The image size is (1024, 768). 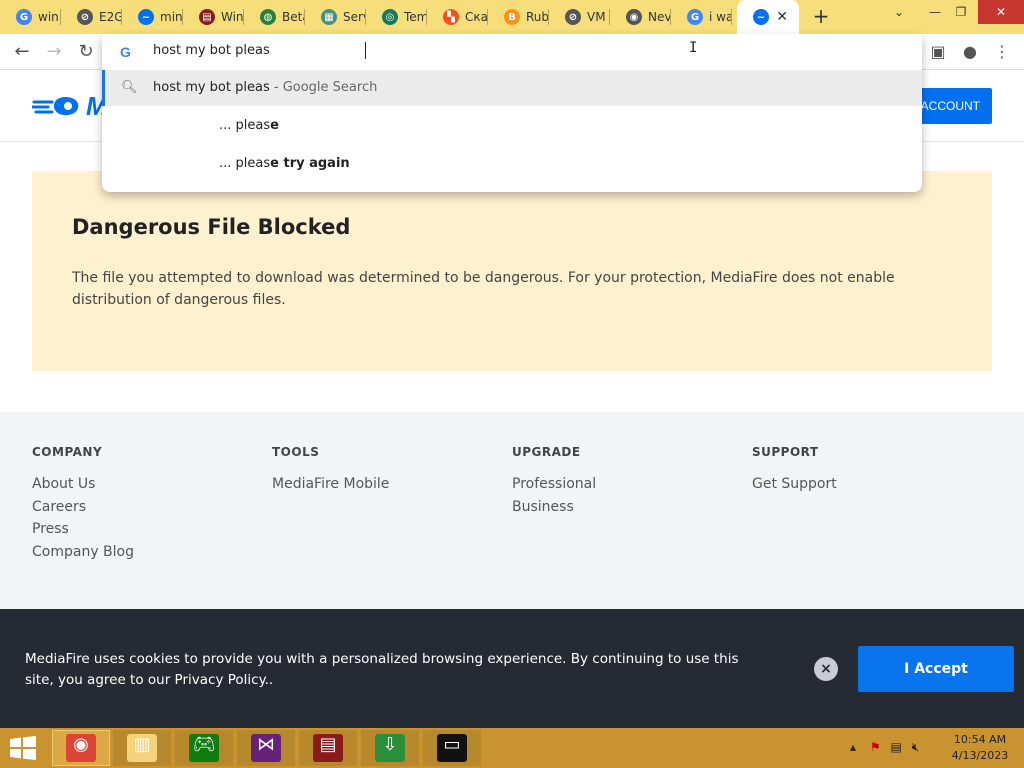 I want to click on taskbar-app-downloader: ⇩, so click(x=390, y=748).